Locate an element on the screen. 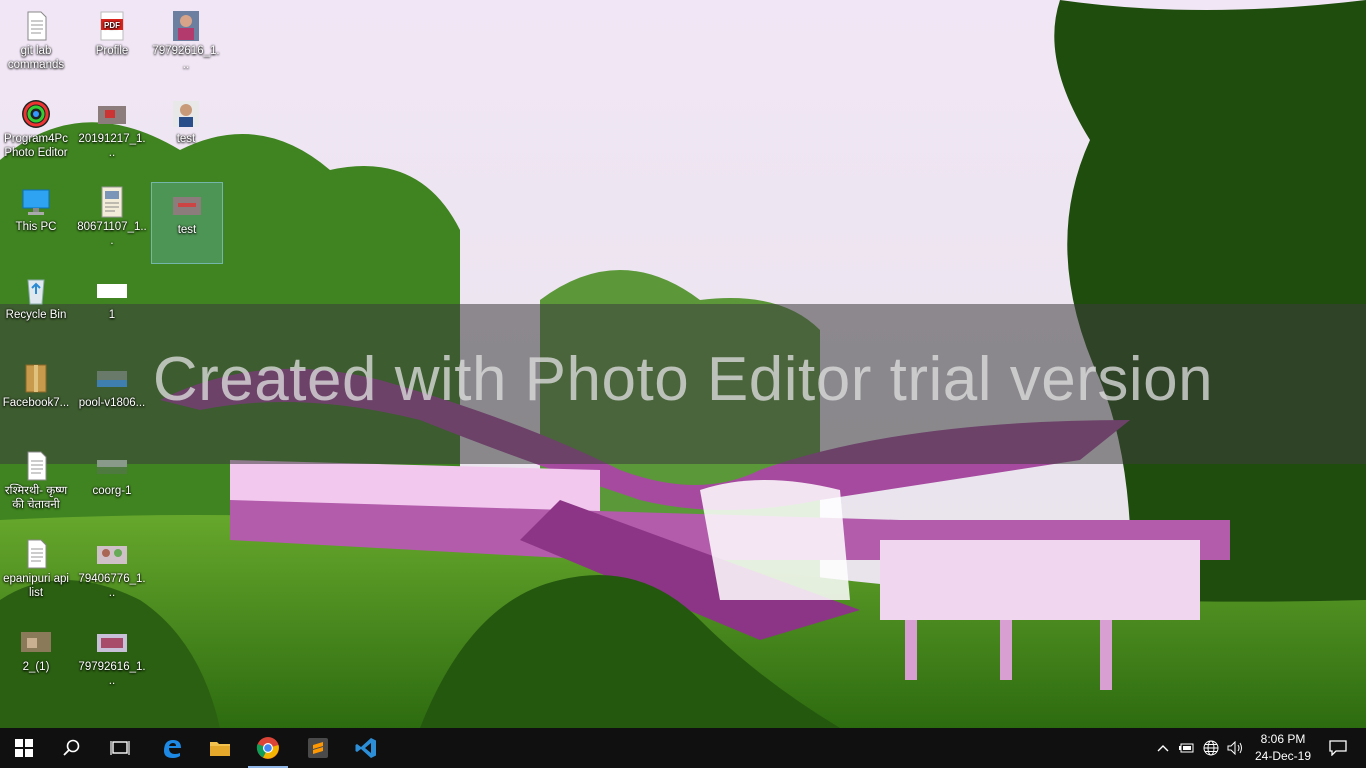 The height and width of the screenshot is (768, 1366). photo-editor-app-icon is located at coordinates (36, 114).